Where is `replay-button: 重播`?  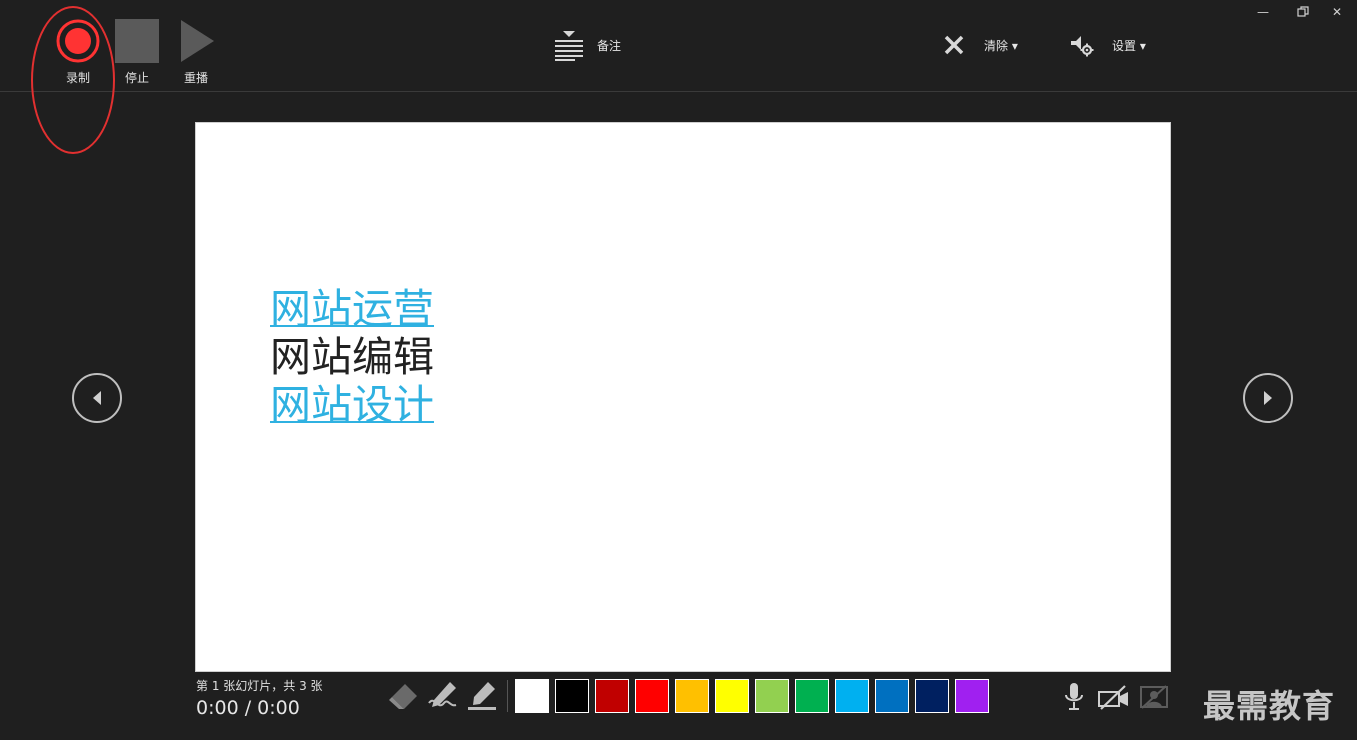
replay-button: 重播 is located at coordinates (196, 52).